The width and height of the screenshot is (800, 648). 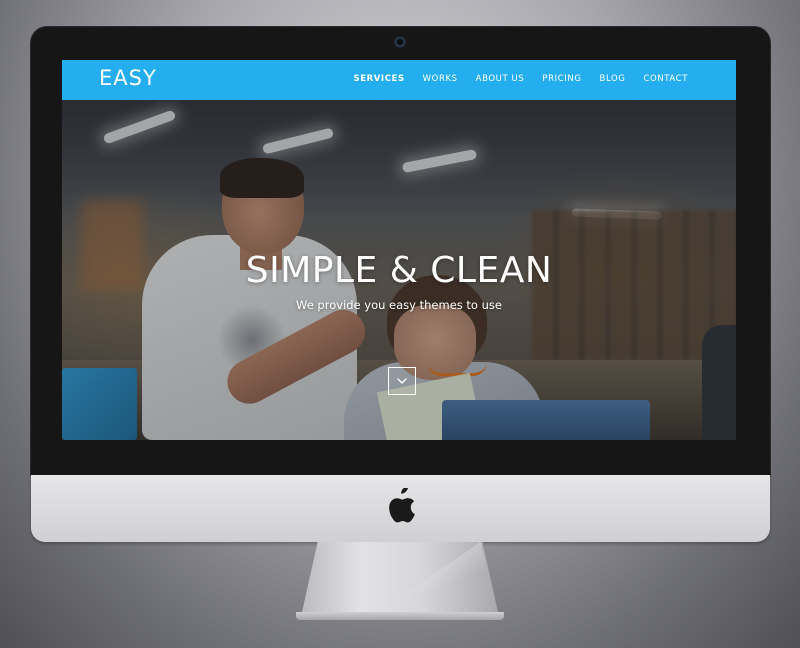 What do you see at coordinates (665, 79) in the screenshot?
I see `nav-item-contact: CONTACT` at bounding box center [665, 79].